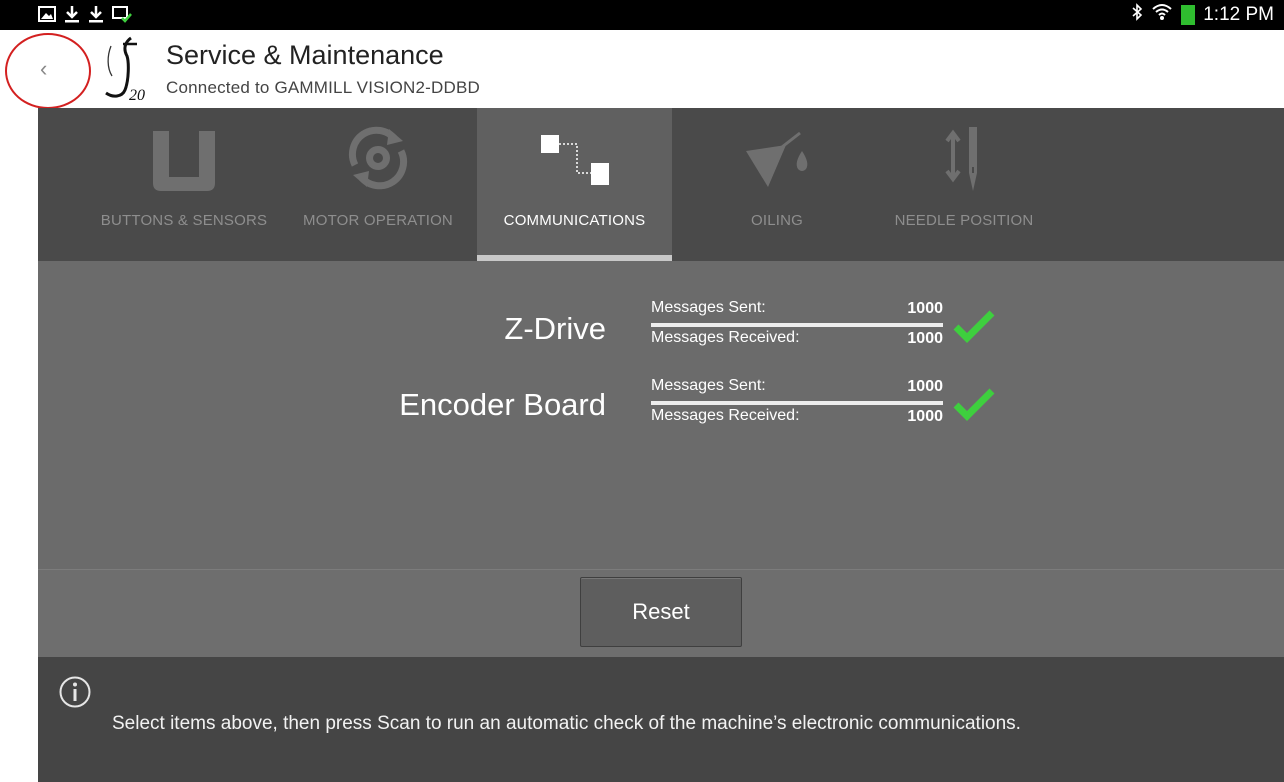 The image size is (1284, 782). Describe the element at coordinates (964, 160) in the screenshot. I see `needle-position-icon` at that location.